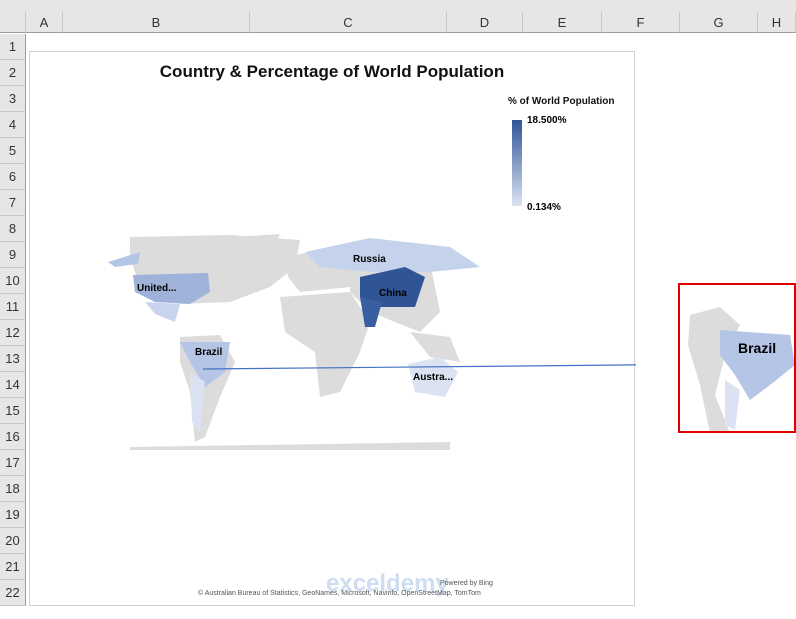  I want to click on select-all-corner, so click(13, 22).